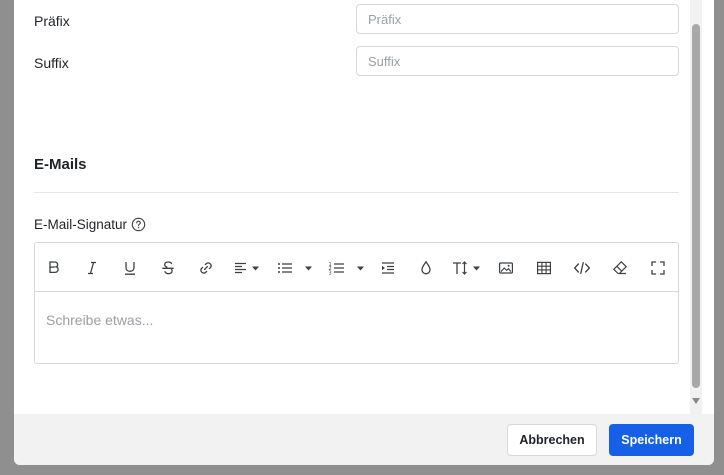  Describe the element at coordinates (54, 268) in the screenshot. I see `bold-icon` at that location.